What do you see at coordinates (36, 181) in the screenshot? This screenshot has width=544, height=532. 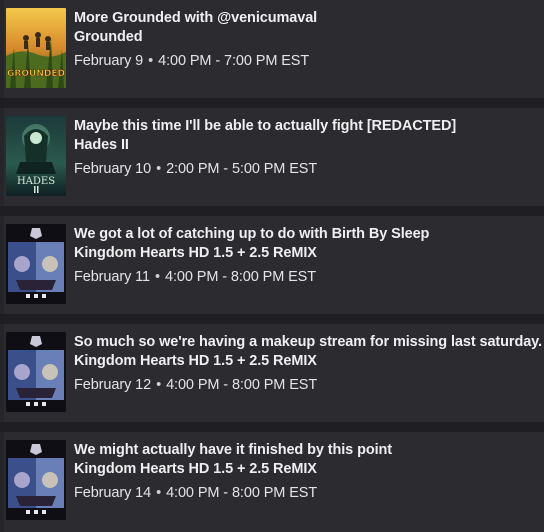 I see `svg-text: HADES` at bounding box center [36, 181].